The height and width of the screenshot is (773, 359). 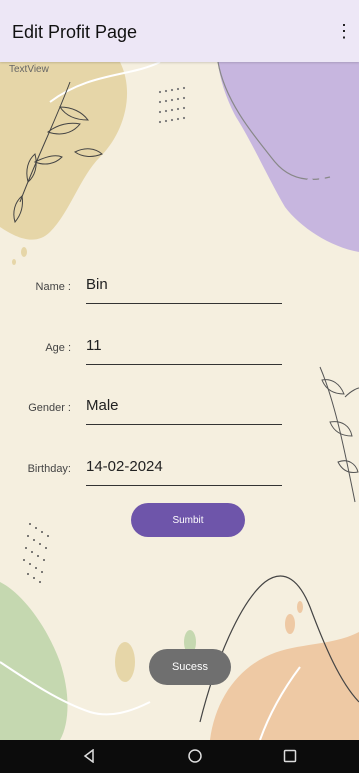 What do you see at coordinates (184, 411) in the screenshot?
I see `gender-field` at bounding box center [184, 411].